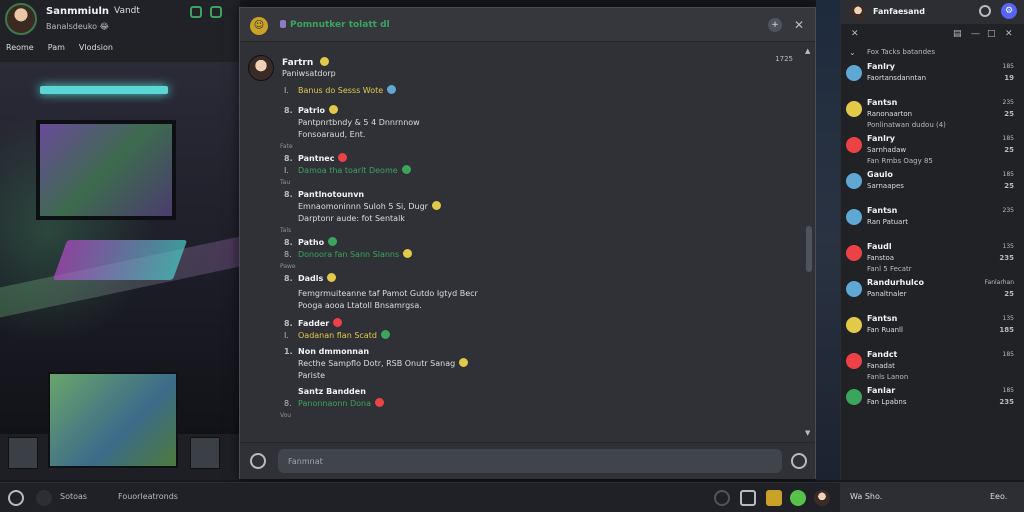 Image resolution: width=1024 pixels, height=512 pixels. Describe the element at coordinates (196, 12) in the screenshot. I see `layout-icon` at that location.